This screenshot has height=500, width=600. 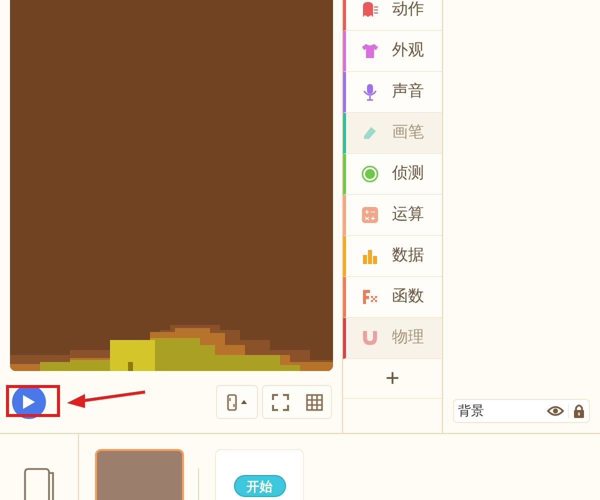 What do you see at coordinates (392, 92) in the screenshot?
I see `category-tab: 声音` at bounding box center [392, 92].